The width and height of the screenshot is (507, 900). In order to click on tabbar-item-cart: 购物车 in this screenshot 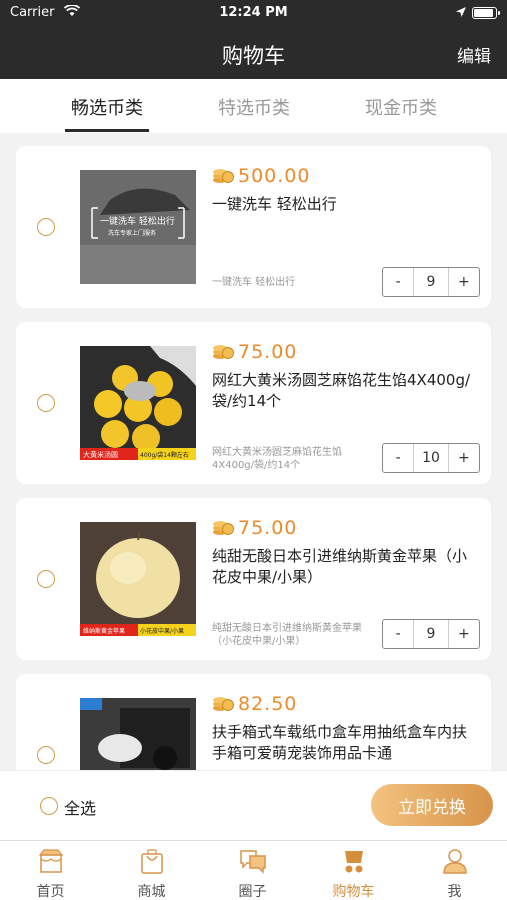, I will do `click(353, 870)`.